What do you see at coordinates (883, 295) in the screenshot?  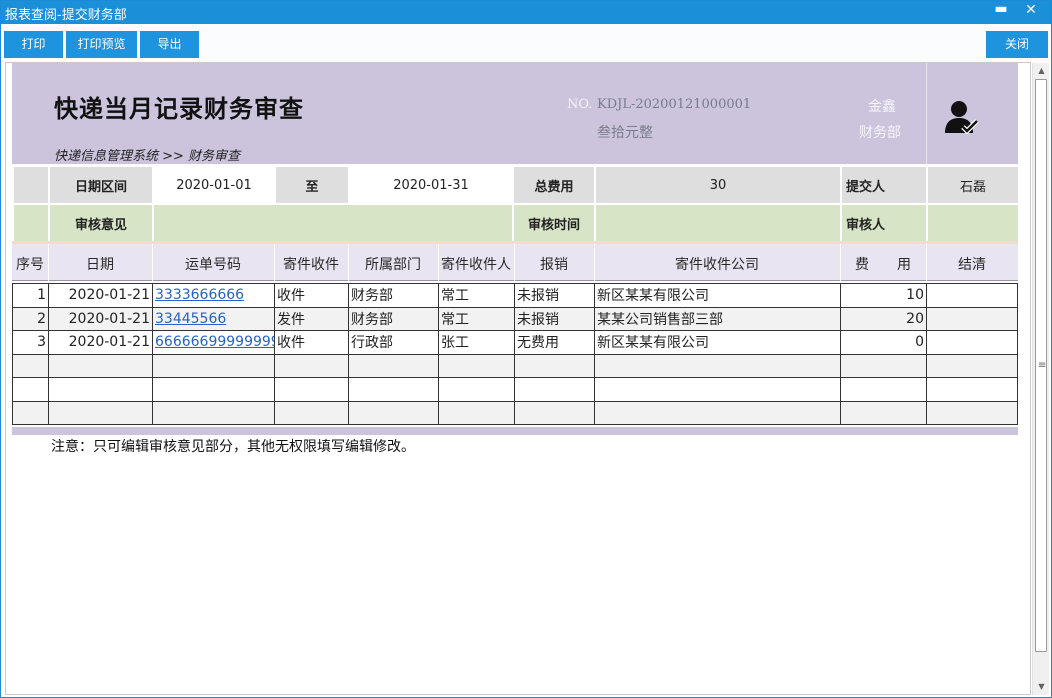 I see `fee-cell: 10` at bounding box center [883, 295].